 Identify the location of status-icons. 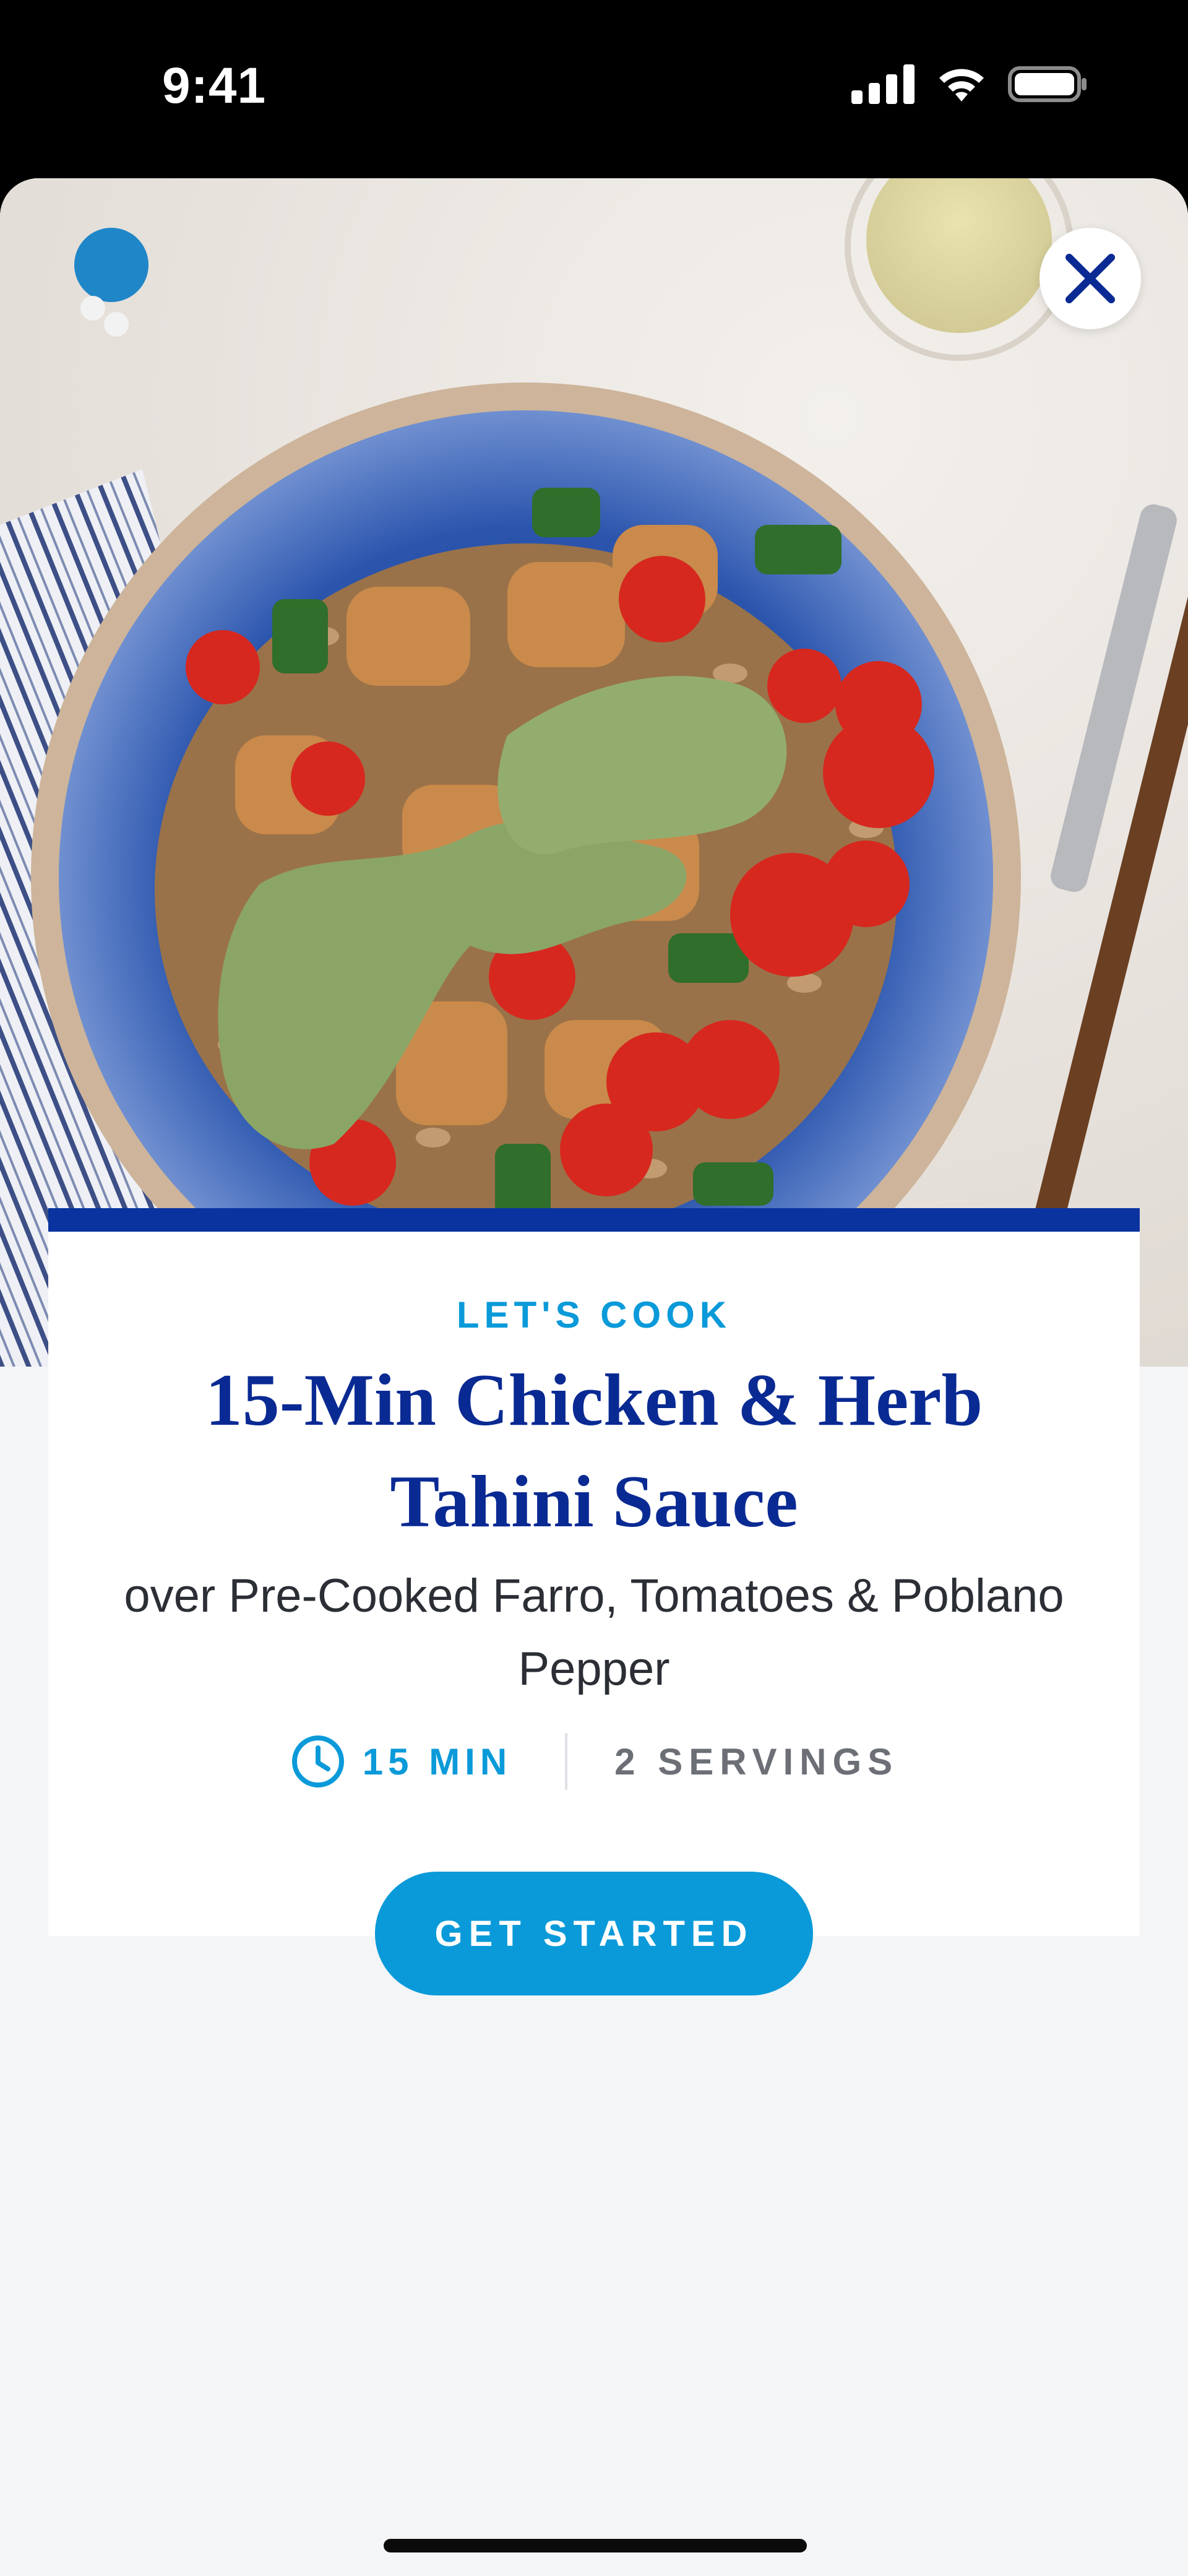
(970, 84).